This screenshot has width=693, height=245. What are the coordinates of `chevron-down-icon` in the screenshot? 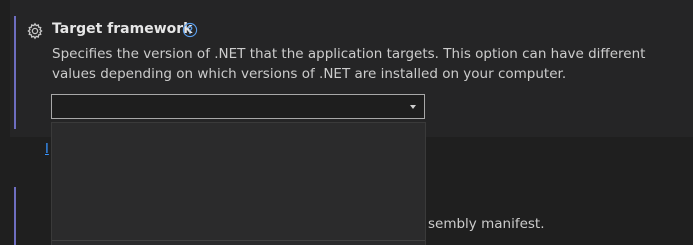 It's located at (413, 107).